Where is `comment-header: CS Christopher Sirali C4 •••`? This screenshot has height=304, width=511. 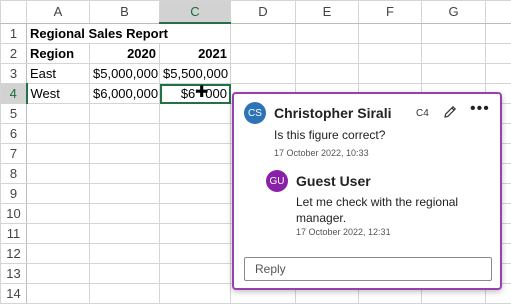
comment-header: CS Christopher Sirali C4 ••• is located at coordinates (368, 113).